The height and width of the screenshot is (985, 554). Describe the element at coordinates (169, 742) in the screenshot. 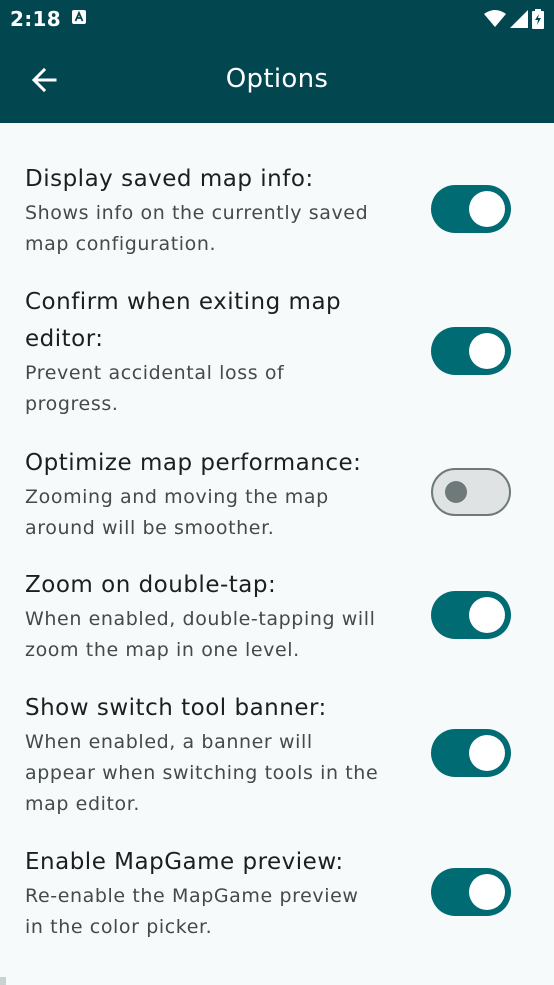

I see `option-description: When enabled, a banner will` at that location.